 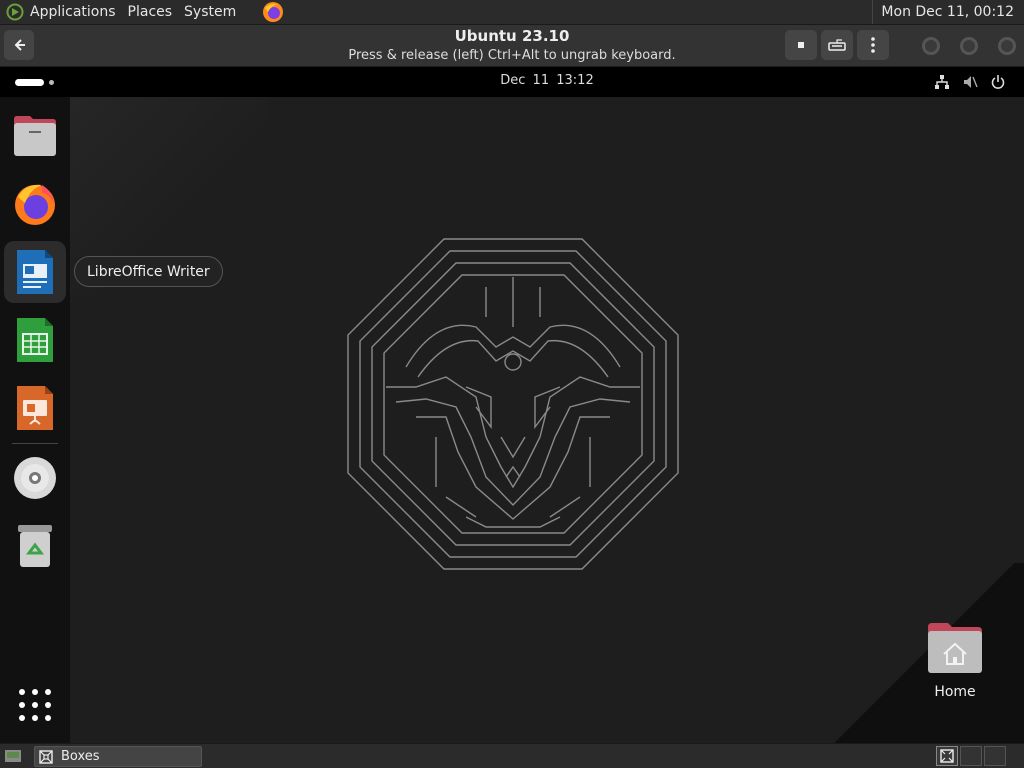 I want to click on folder-icon, so click(x=35, y=136).